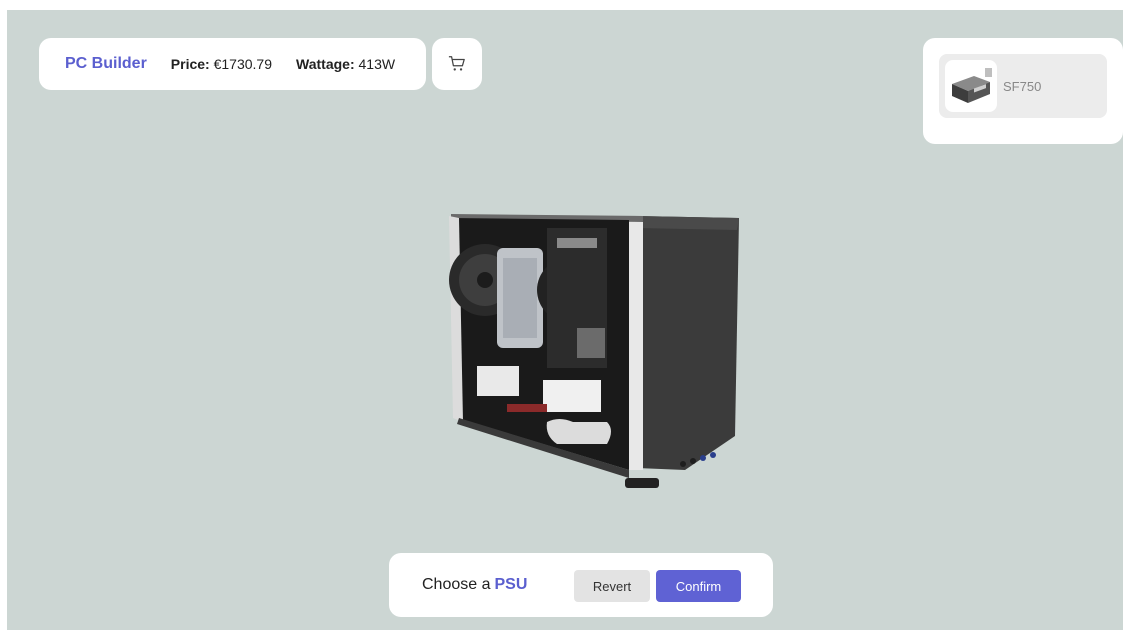  What do you see at coordinates (612, 586) in the screenshot?
I see `revert-button: Revert` at bounding box center [612, 586].